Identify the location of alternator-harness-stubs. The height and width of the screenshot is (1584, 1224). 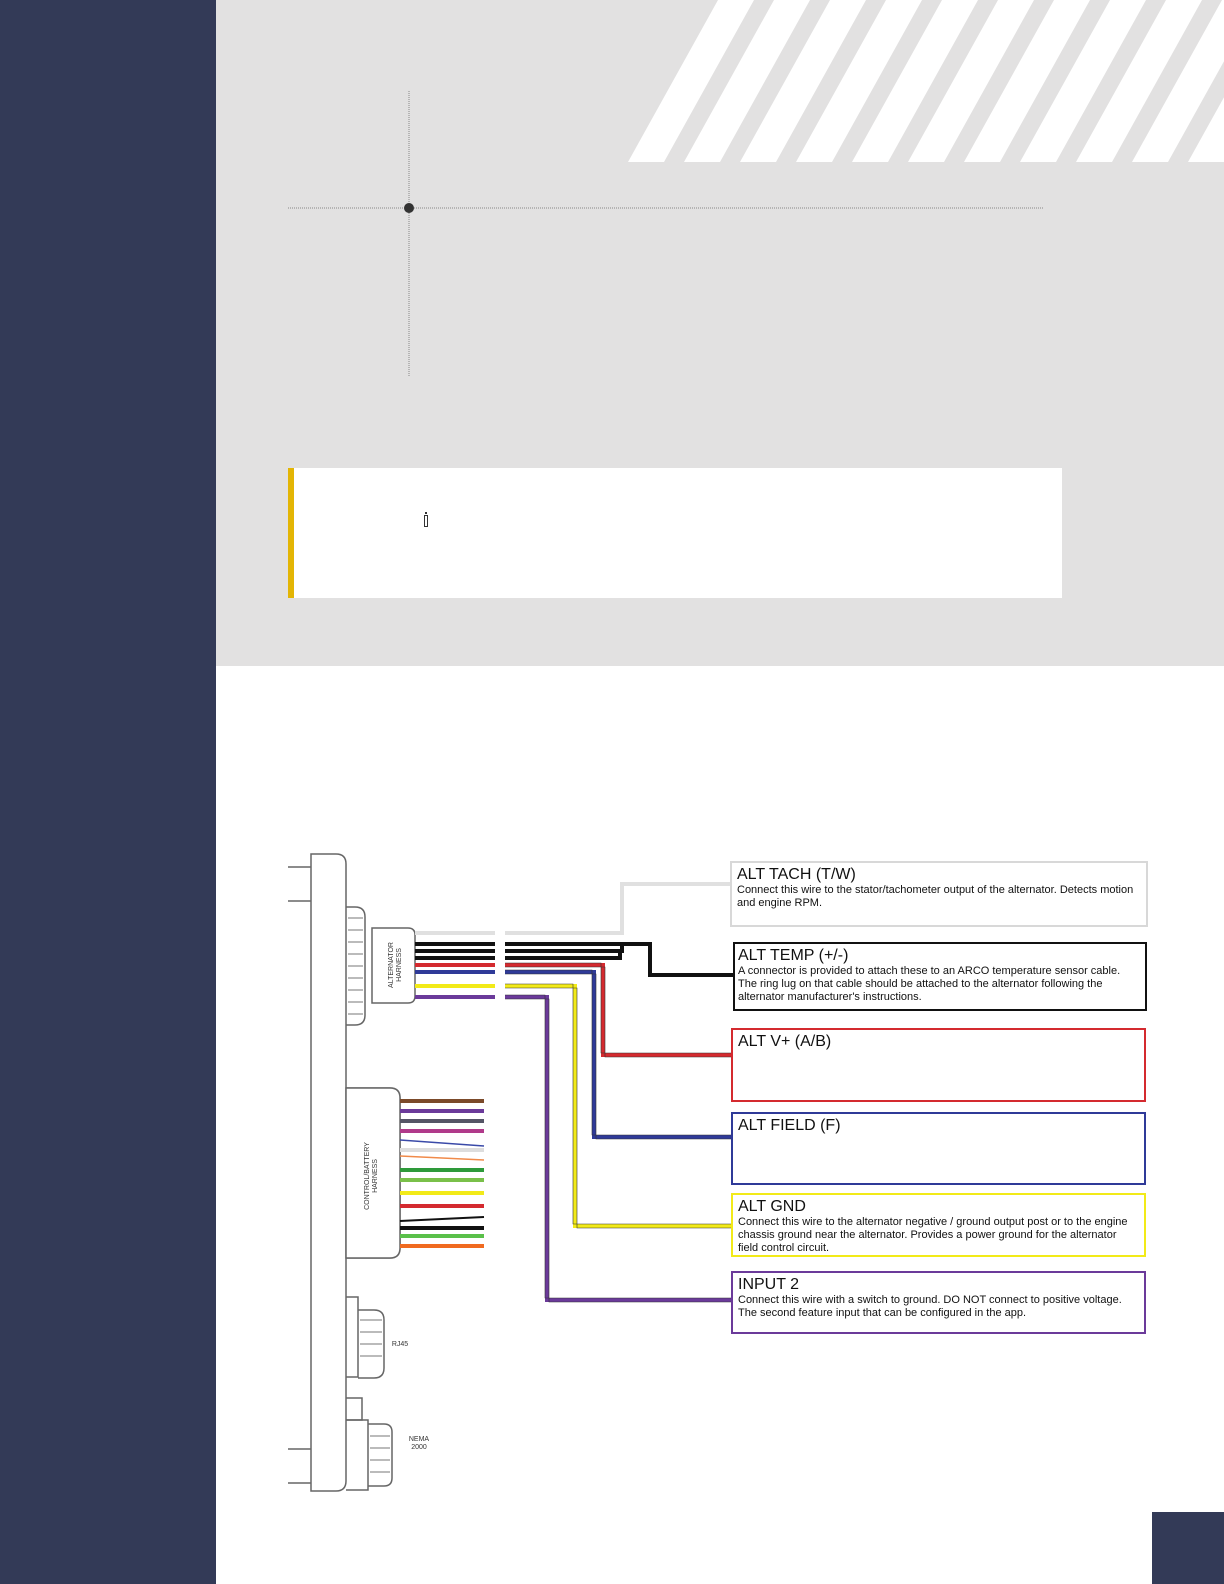
(455, 965).